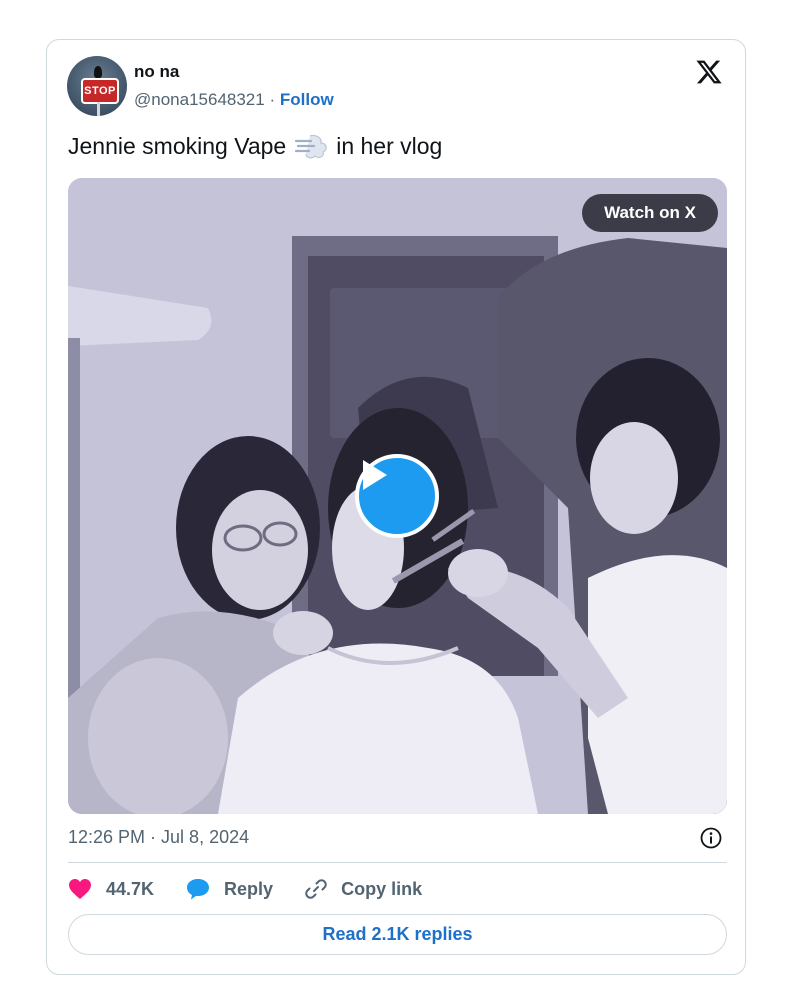 This screenshot has height=986, width=800. What do you see at coordinates (249, 888) in the screenshot?
I see `reply-label: Reply` at bounding box center [249, 888].